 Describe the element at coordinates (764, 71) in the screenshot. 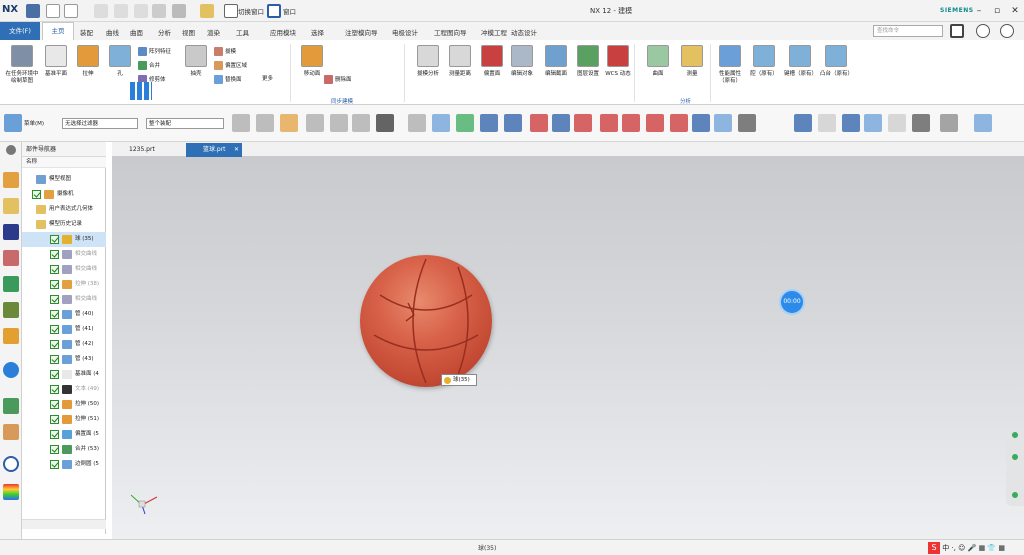

I see `ribbon-button: 腔（原有）` at that location.